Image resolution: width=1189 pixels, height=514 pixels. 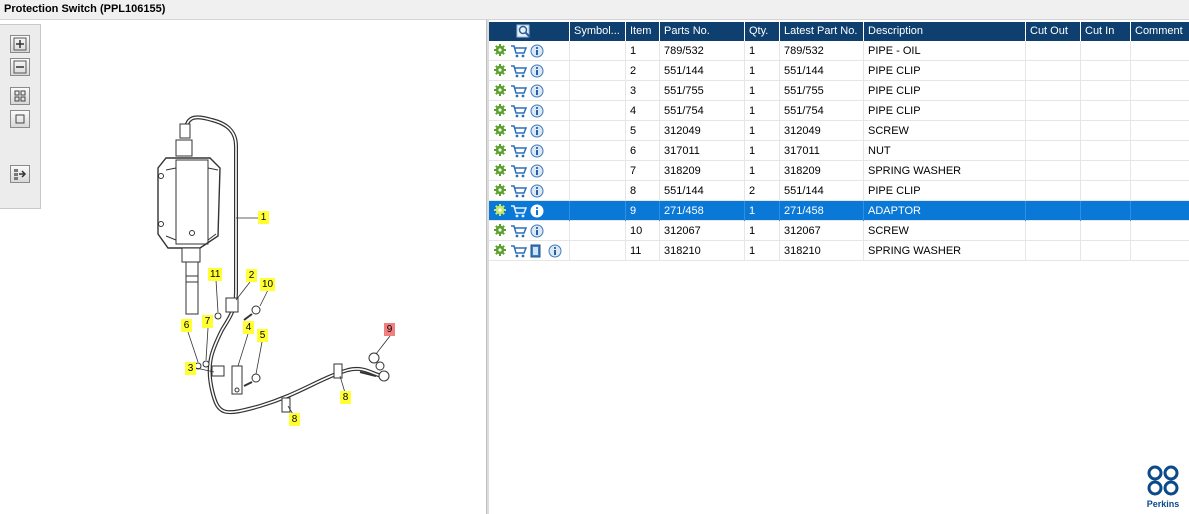 I want to click on window-title: Protection Switch (PPL106155), so click(x=85, y=9).